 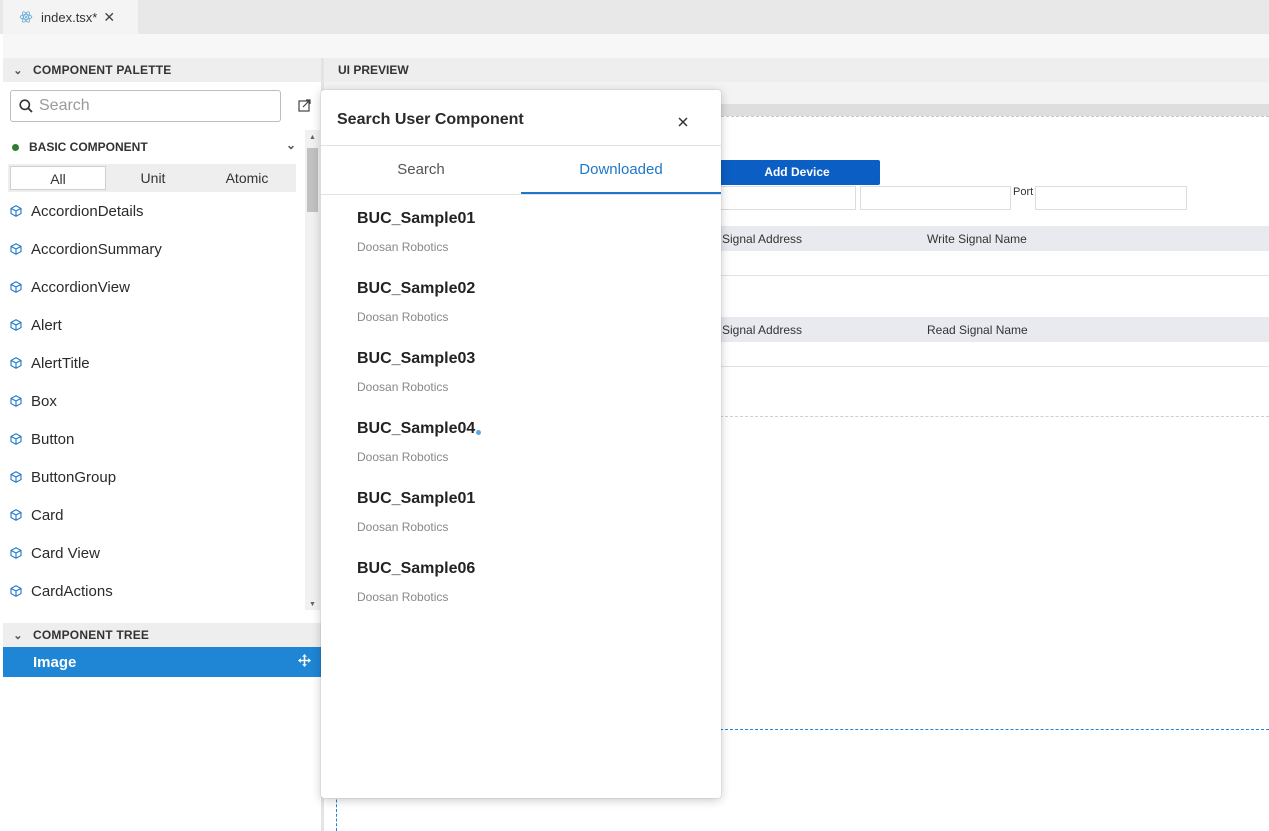 What do you see at coordinates (778, 198) in the screenshot?
I see `ip-address-input` at bounding box center [778, 198].